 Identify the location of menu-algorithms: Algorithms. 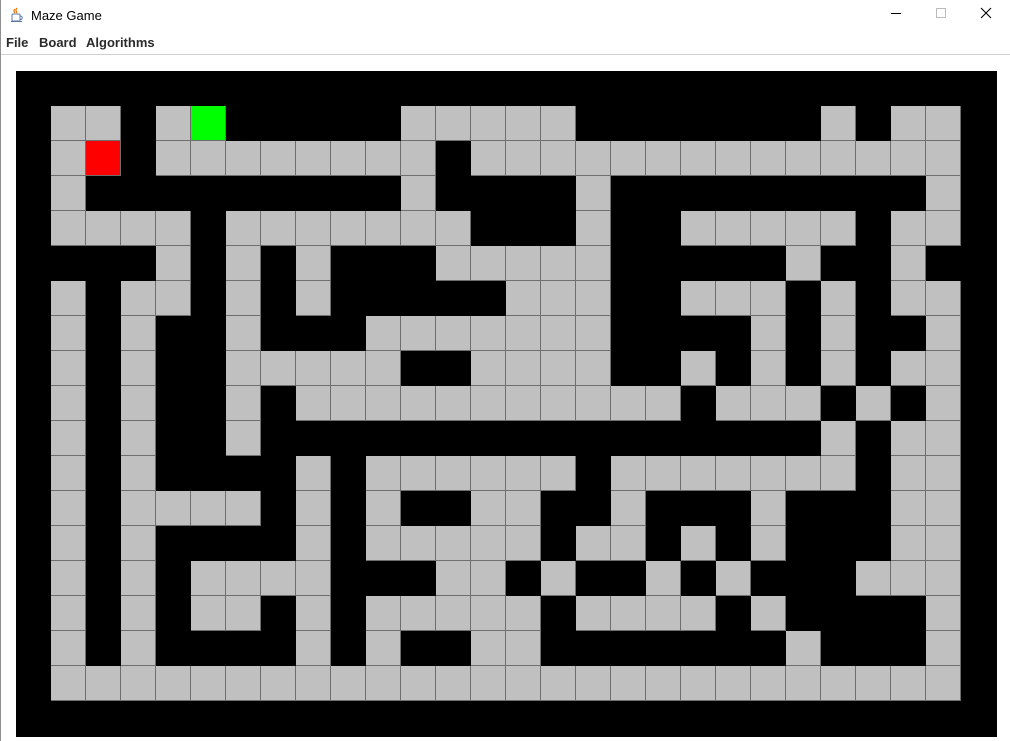
(120, 42).